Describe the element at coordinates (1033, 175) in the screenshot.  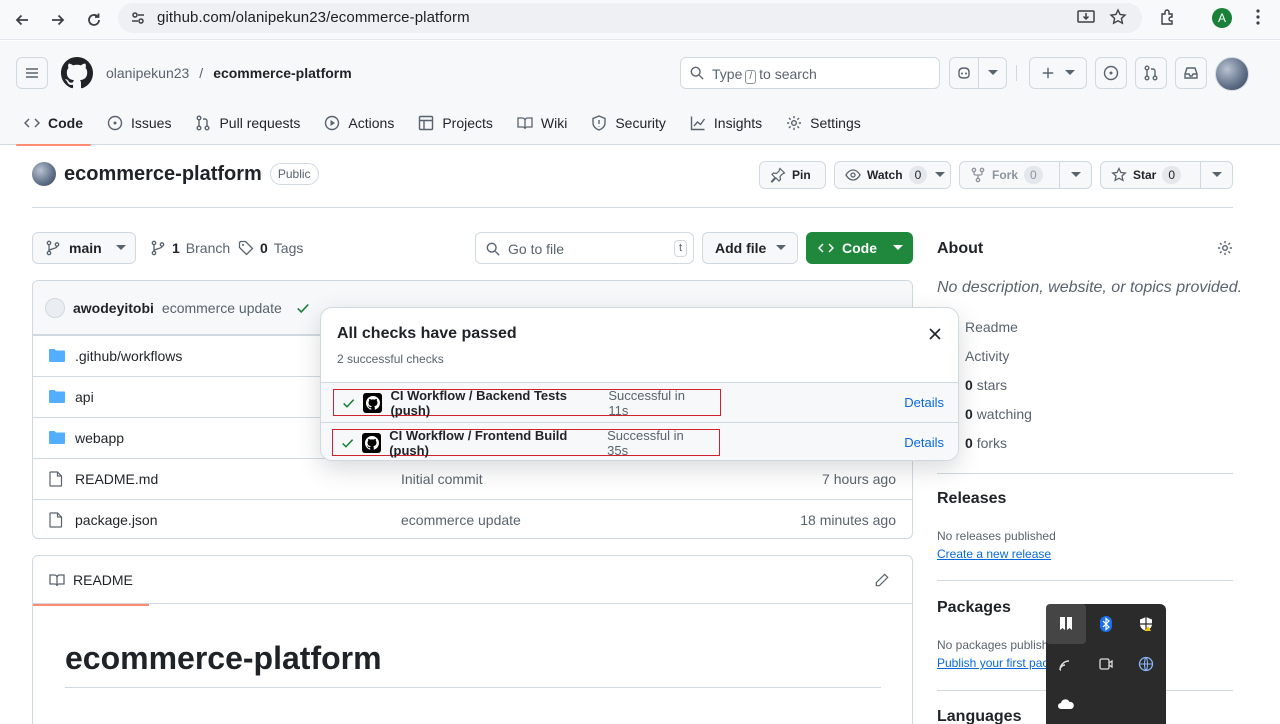
I see `fork-count: 0` at that location.